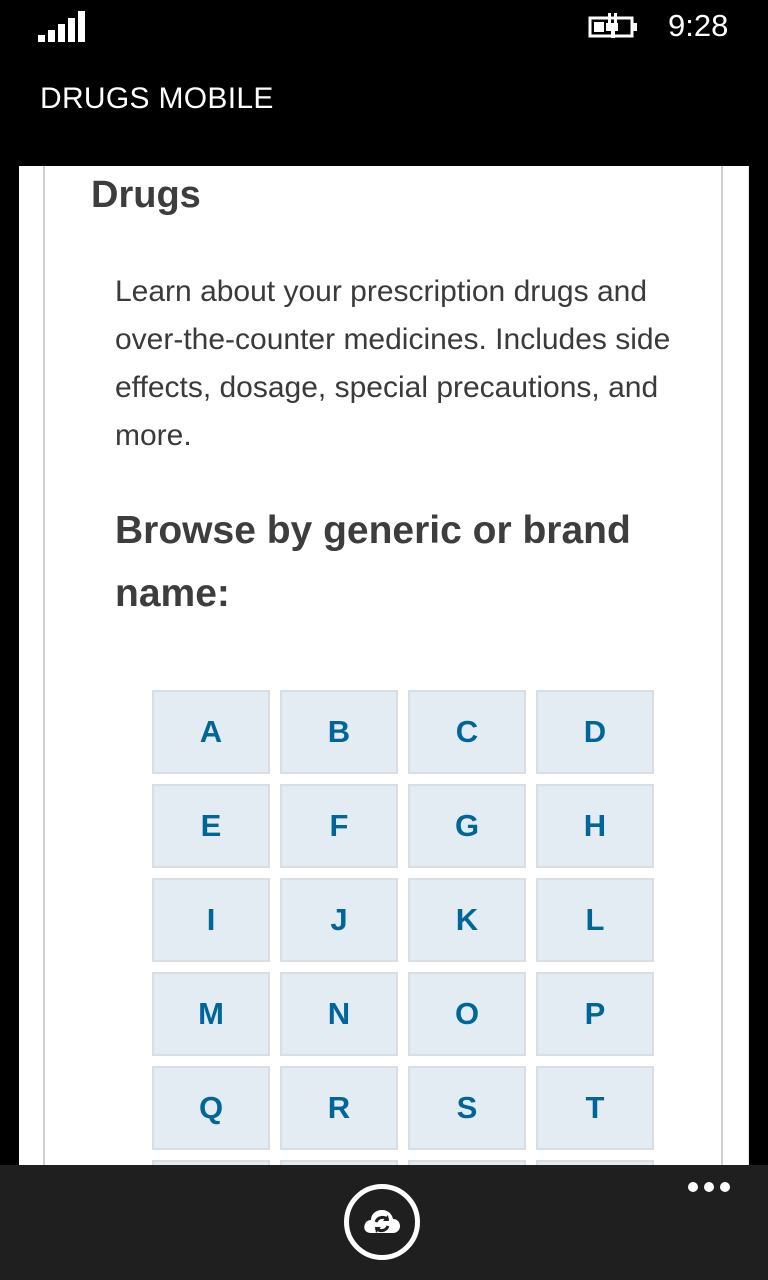  Describe the element at coordinates (467, 826) in the screenshot. I see `letter-button-g: G` at that location.